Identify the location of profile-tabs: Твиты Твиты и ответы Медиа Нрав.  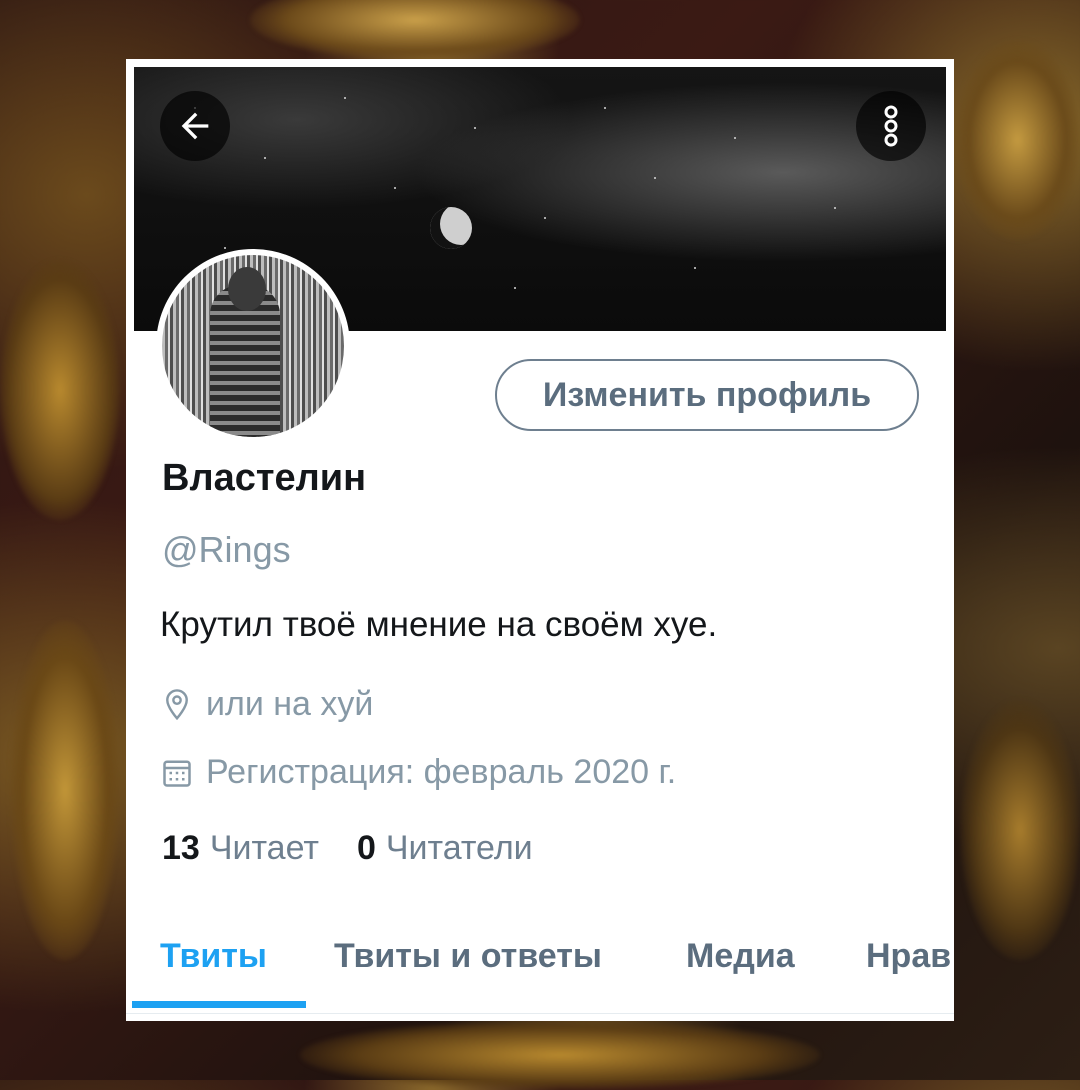
(540, 972).